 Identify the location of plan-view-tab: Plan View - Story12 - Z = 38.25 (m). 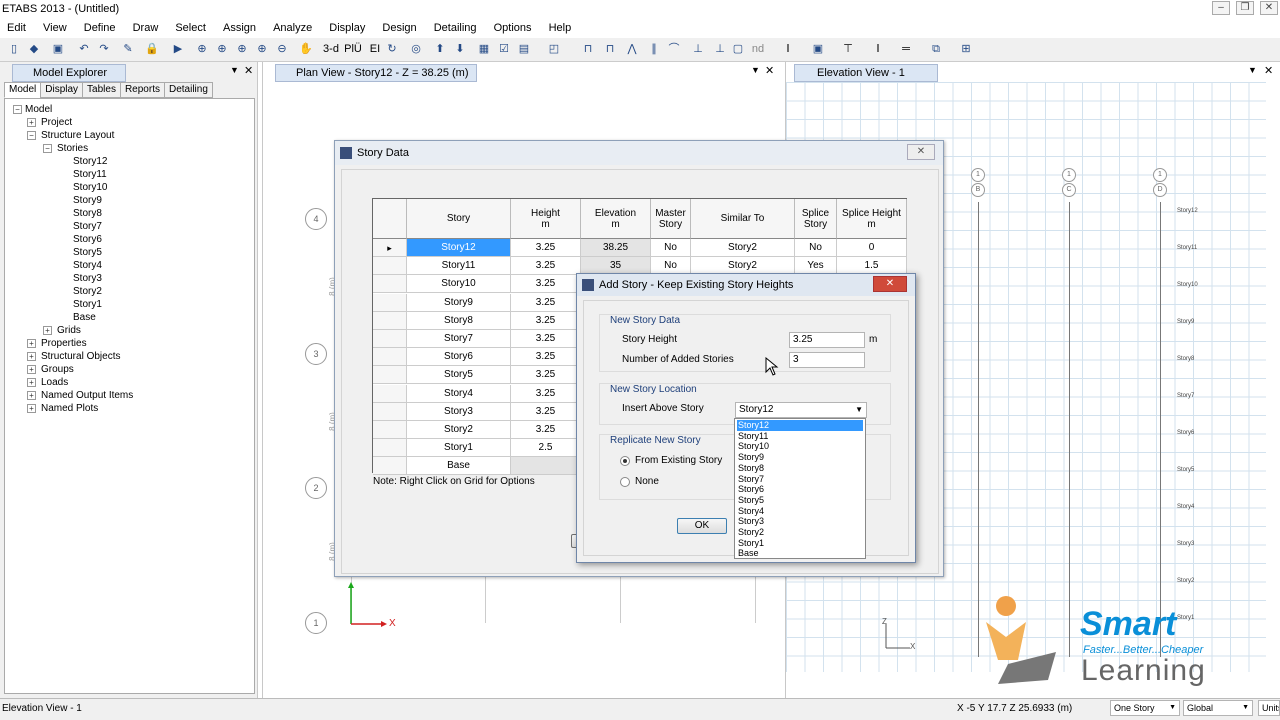
(376, 73).